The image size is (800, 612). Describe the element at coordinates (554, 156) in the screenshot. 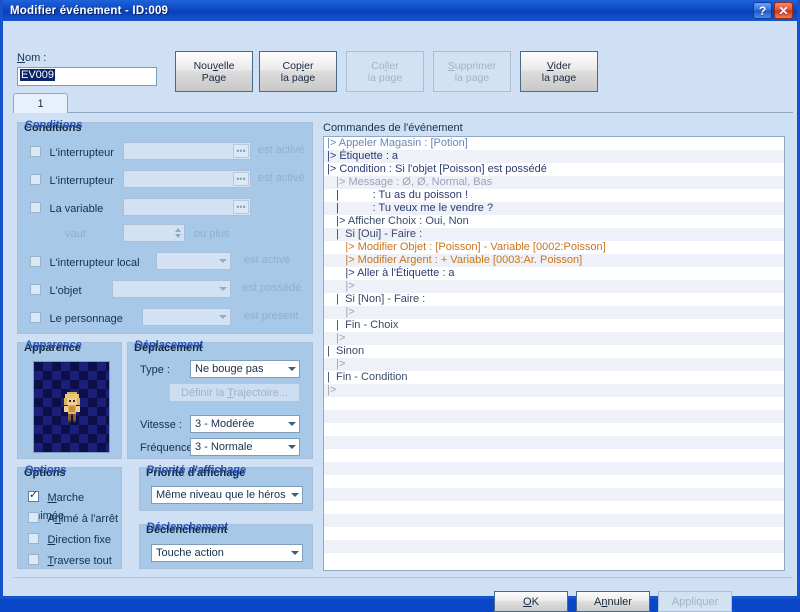

I see `command-row: |> Étiquette : a` at that location.